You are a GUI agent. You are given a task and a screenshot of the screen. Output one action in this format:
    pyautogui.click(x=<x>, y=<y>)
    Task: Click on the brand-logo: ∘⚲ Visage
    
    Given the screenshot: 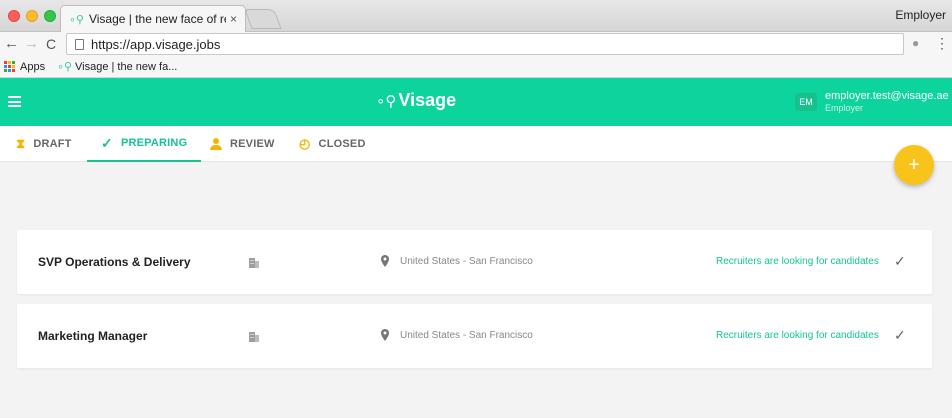 What is the action you would take?
    pyautogui.click(x=416, y=100)
    